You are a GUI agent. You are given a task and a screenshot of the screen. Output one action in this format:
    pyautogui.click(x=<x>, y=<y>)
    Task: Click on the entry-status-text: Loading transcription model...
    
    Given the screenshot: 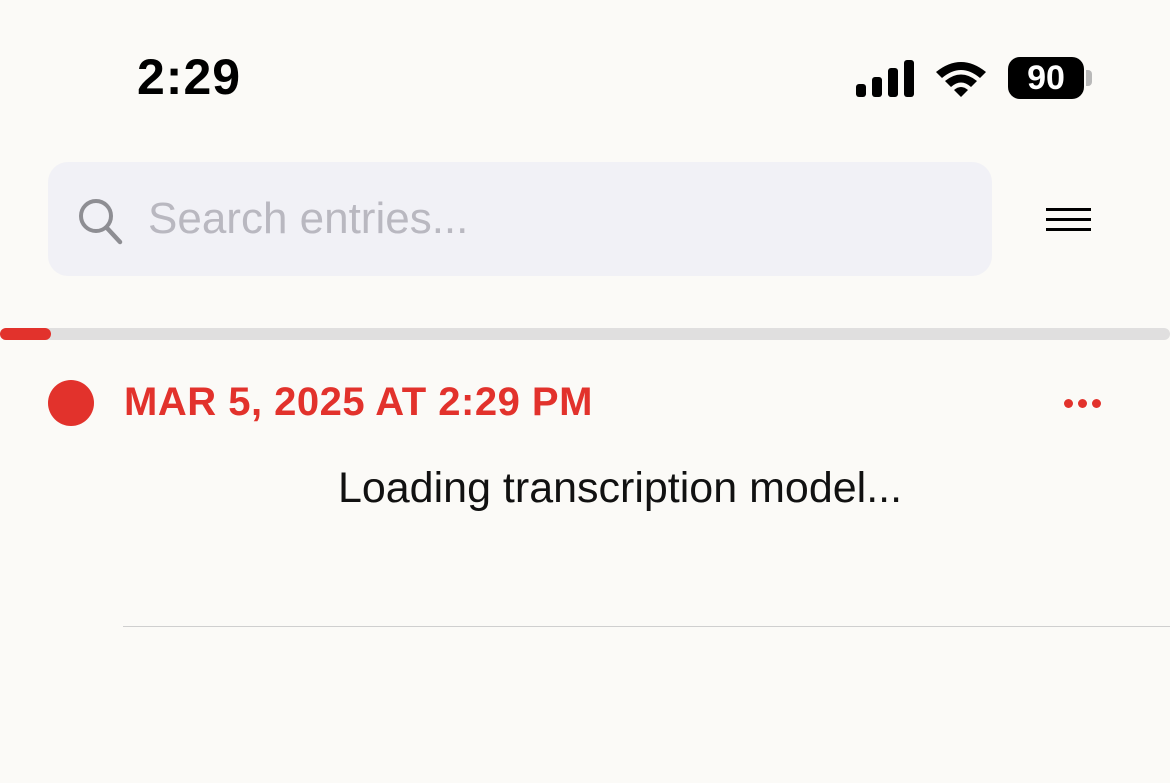 What is the action you would take?
    pyautogui.click(x=620, y=488)
    